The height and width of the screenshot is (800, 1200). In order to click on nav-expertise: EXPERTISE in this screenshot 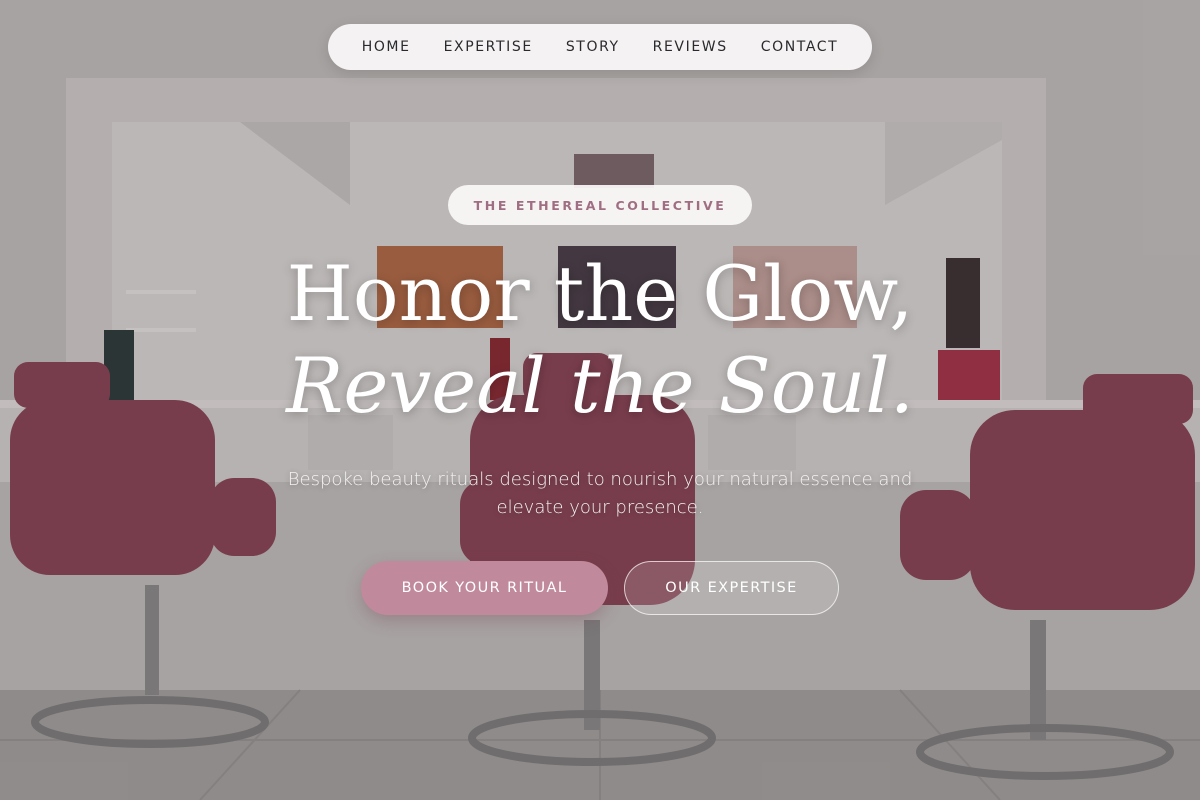, I will do `click(488, 47)`.